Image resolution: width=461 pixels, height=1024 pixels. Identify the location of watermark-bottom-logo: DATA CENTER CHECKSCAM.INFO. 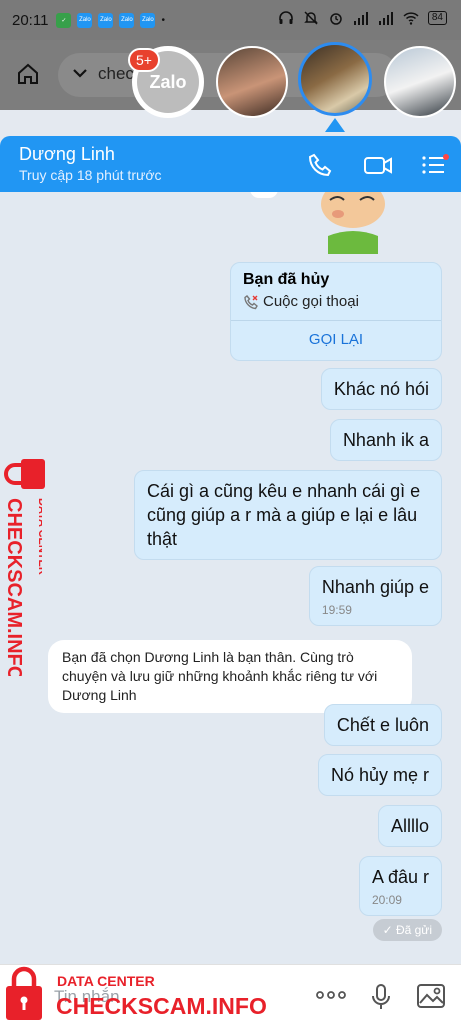
(136, 993).